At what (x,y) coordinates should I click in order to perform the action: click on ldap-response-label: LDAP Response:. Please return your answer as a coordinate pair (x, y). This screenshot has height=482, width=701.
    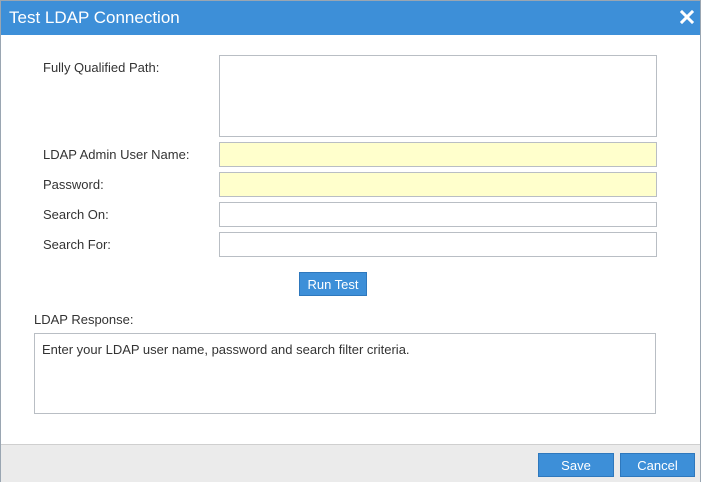
    Looking at the image, I should click on (84, 319).